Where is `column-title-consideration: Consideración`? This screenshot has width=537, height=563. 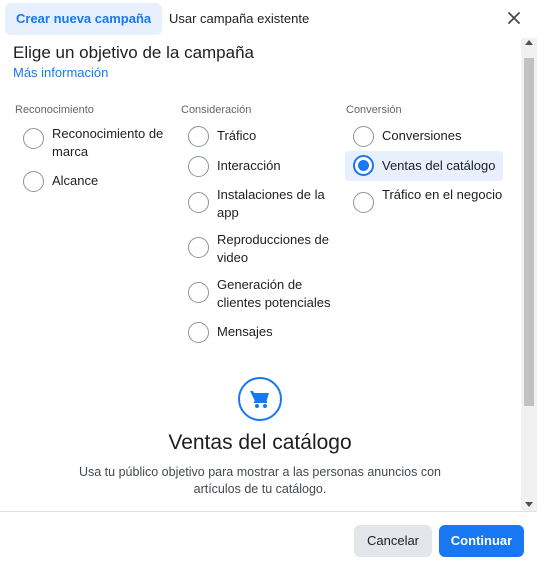 column-title-consideration: Consideración is located at coordinates (216, 110).